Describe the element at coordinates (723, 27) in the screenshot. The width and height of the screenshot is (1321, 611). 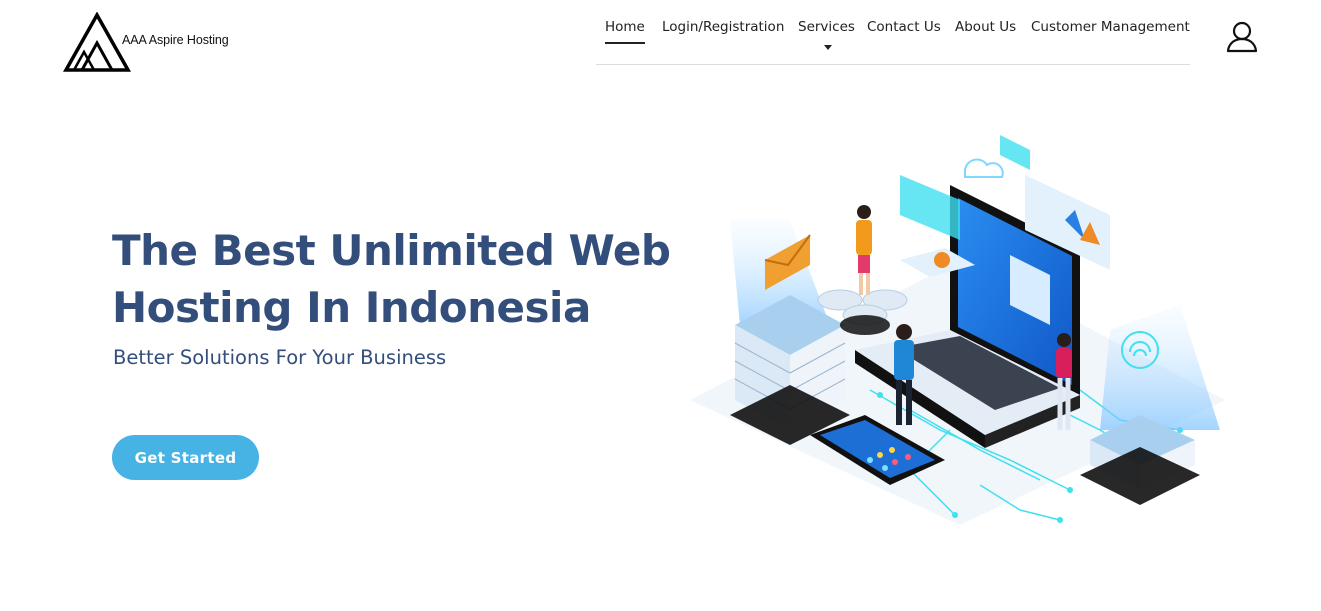
I see `nav-login-registration: Login/Registration` at that location.